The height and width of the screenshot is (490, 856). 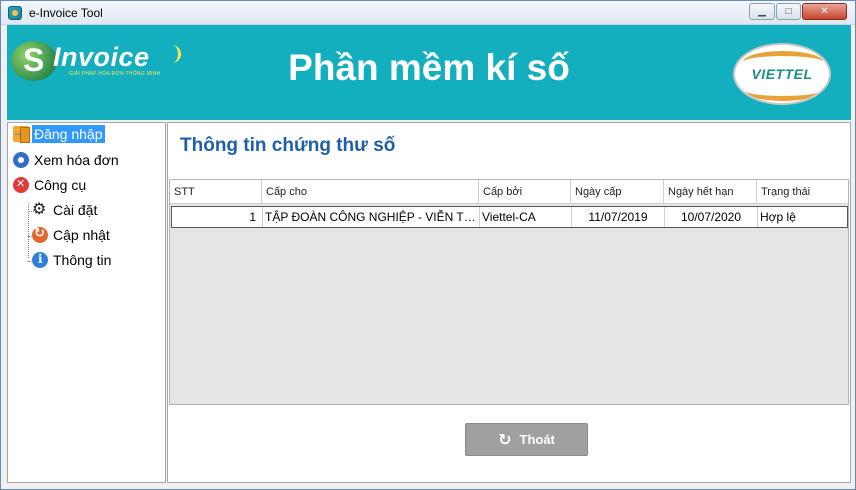 What do you see at coordinates (710, 192) in the screenshot?
I see `column-header-expiry-date: Ngày hết hạn` at bounding box center [710, 192].